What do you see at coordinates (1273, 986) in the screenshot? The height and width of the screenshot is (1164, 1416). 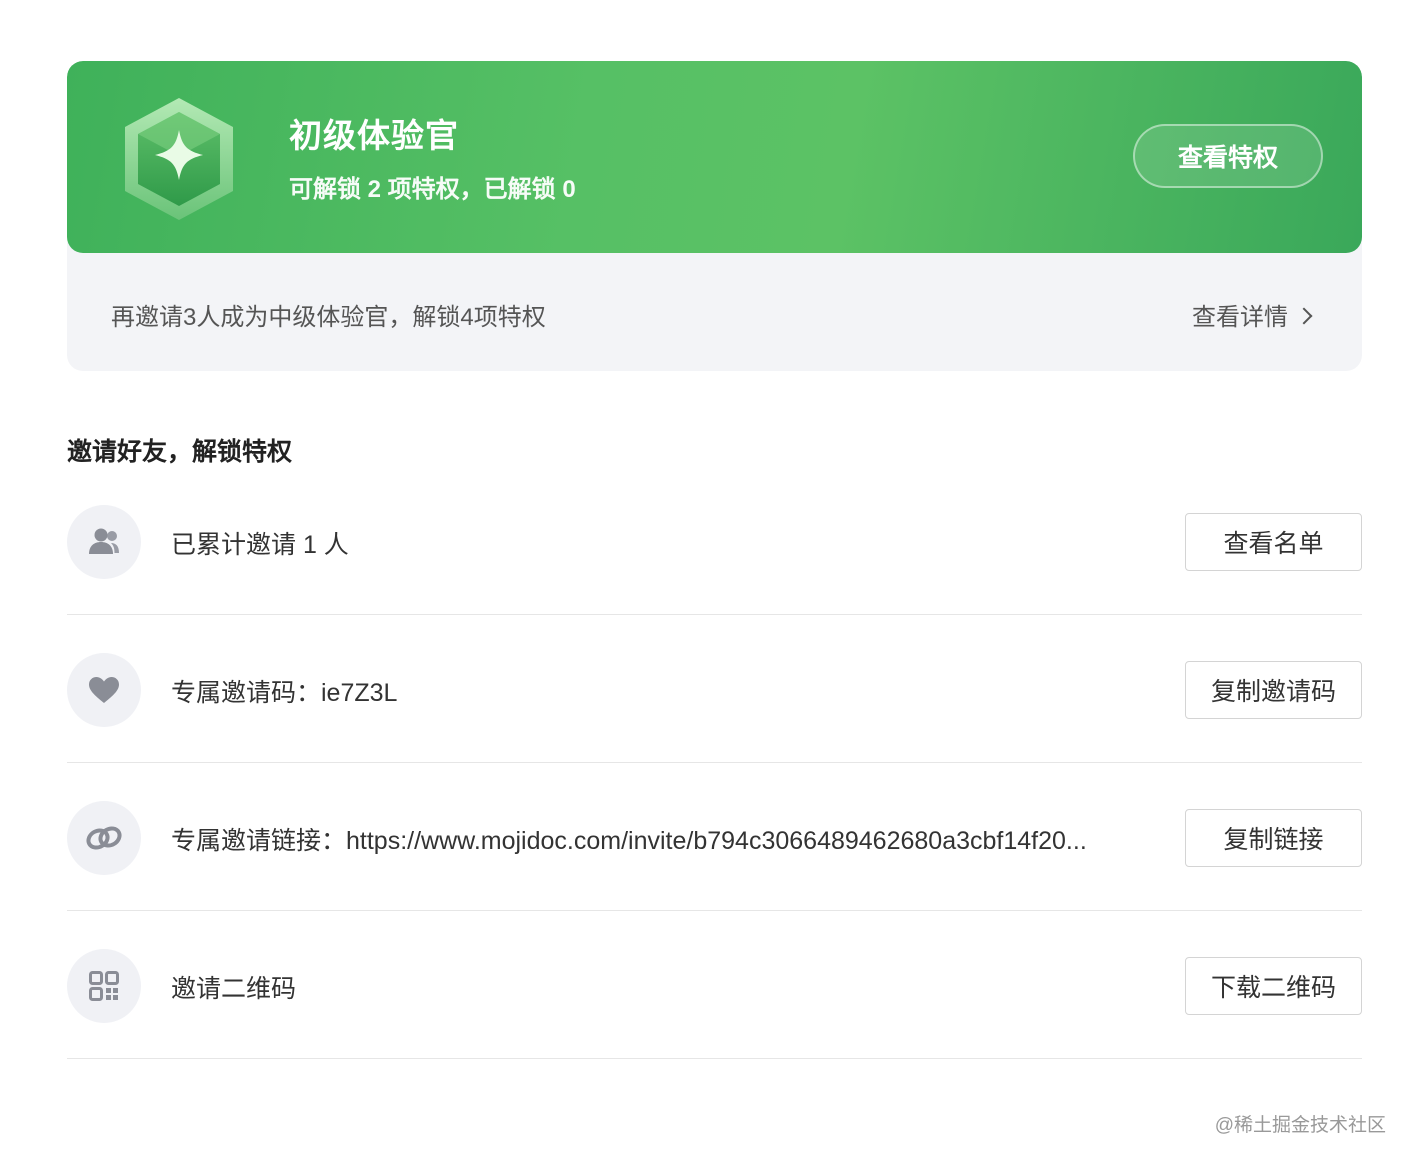 I see `download-qrcode-button: 下载二维码` at bounding box center [1273, 986].